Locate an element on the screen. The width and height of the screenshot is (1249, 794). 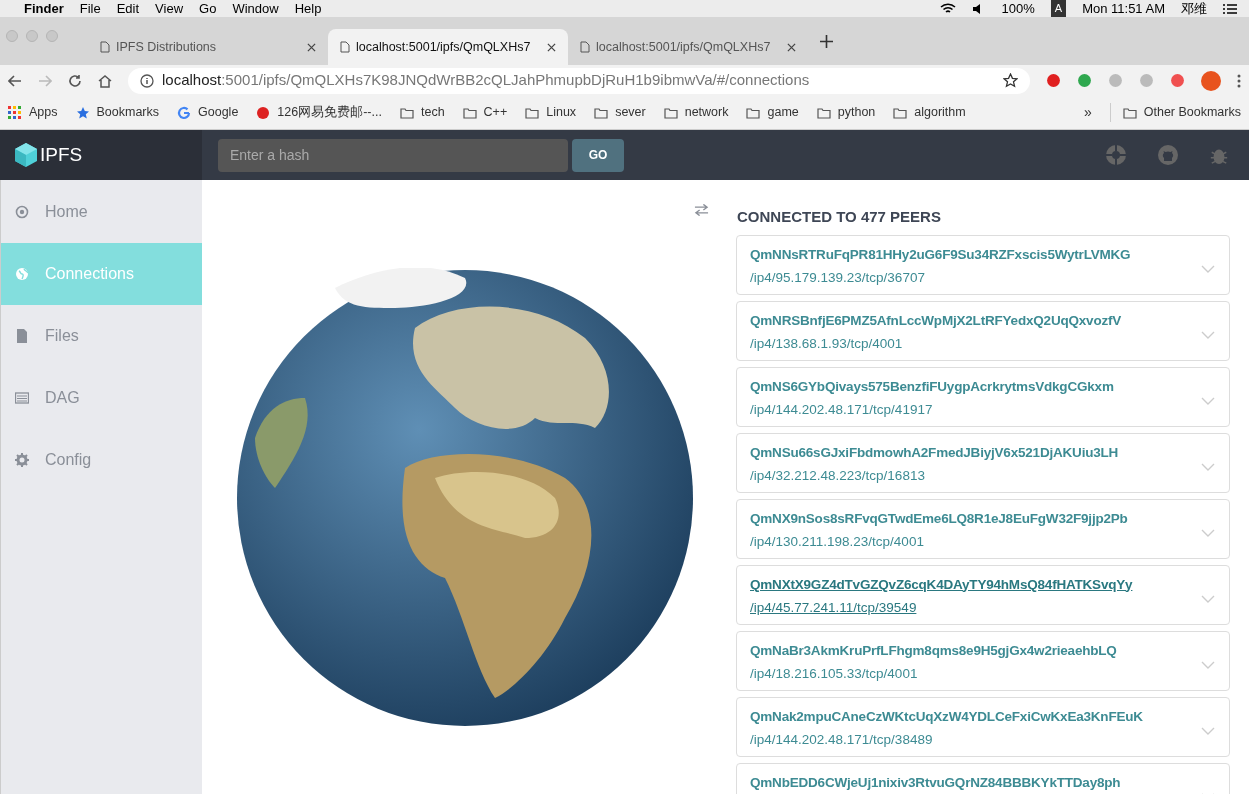
peer-id: QmNRSBnfjE6PMZ5AfnLccWpMjX2LtRFYedxQ2UqQxvozfV is located at coordinates (936, 320).